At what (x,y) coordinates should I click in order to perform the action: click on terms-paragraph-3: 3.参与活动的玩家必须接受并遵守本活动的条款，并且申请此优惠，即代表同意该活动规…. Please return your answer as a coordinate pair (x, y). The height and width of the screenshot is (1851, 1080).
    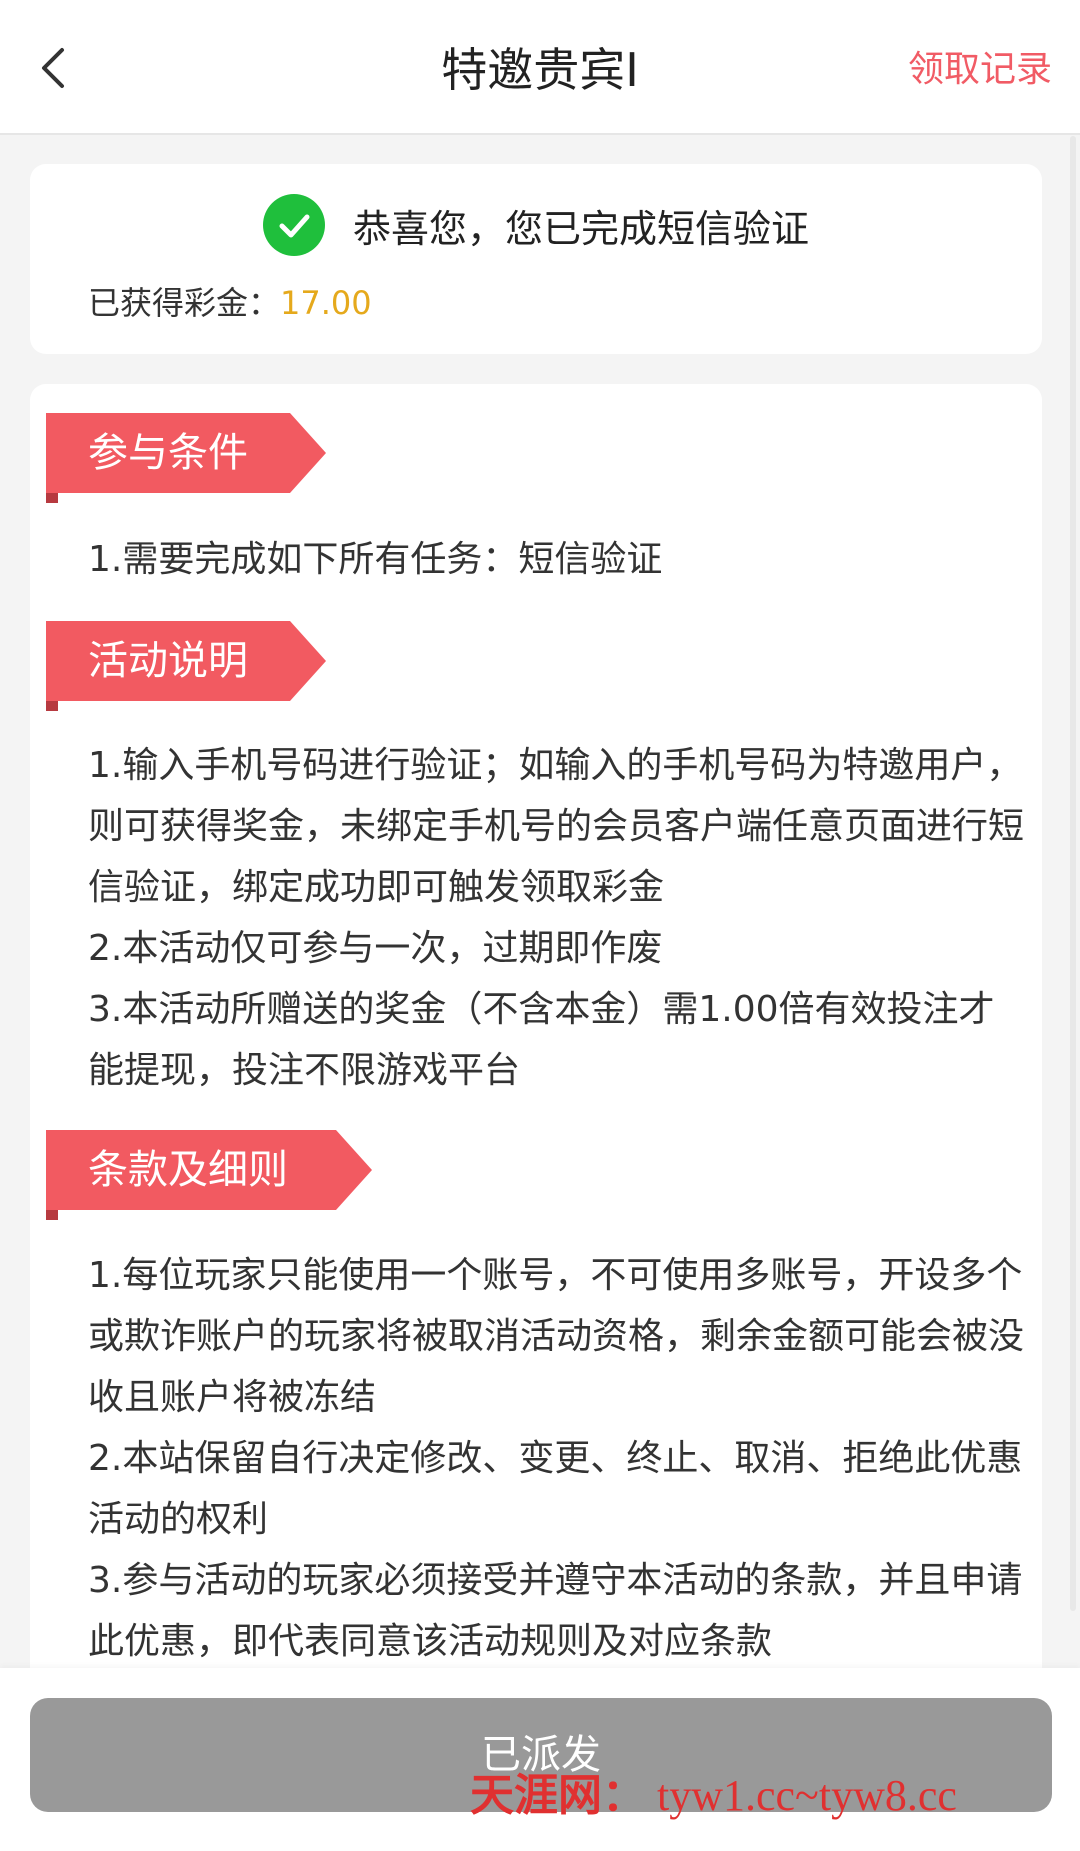
    Looking at the image, I should click on (555, 1611).